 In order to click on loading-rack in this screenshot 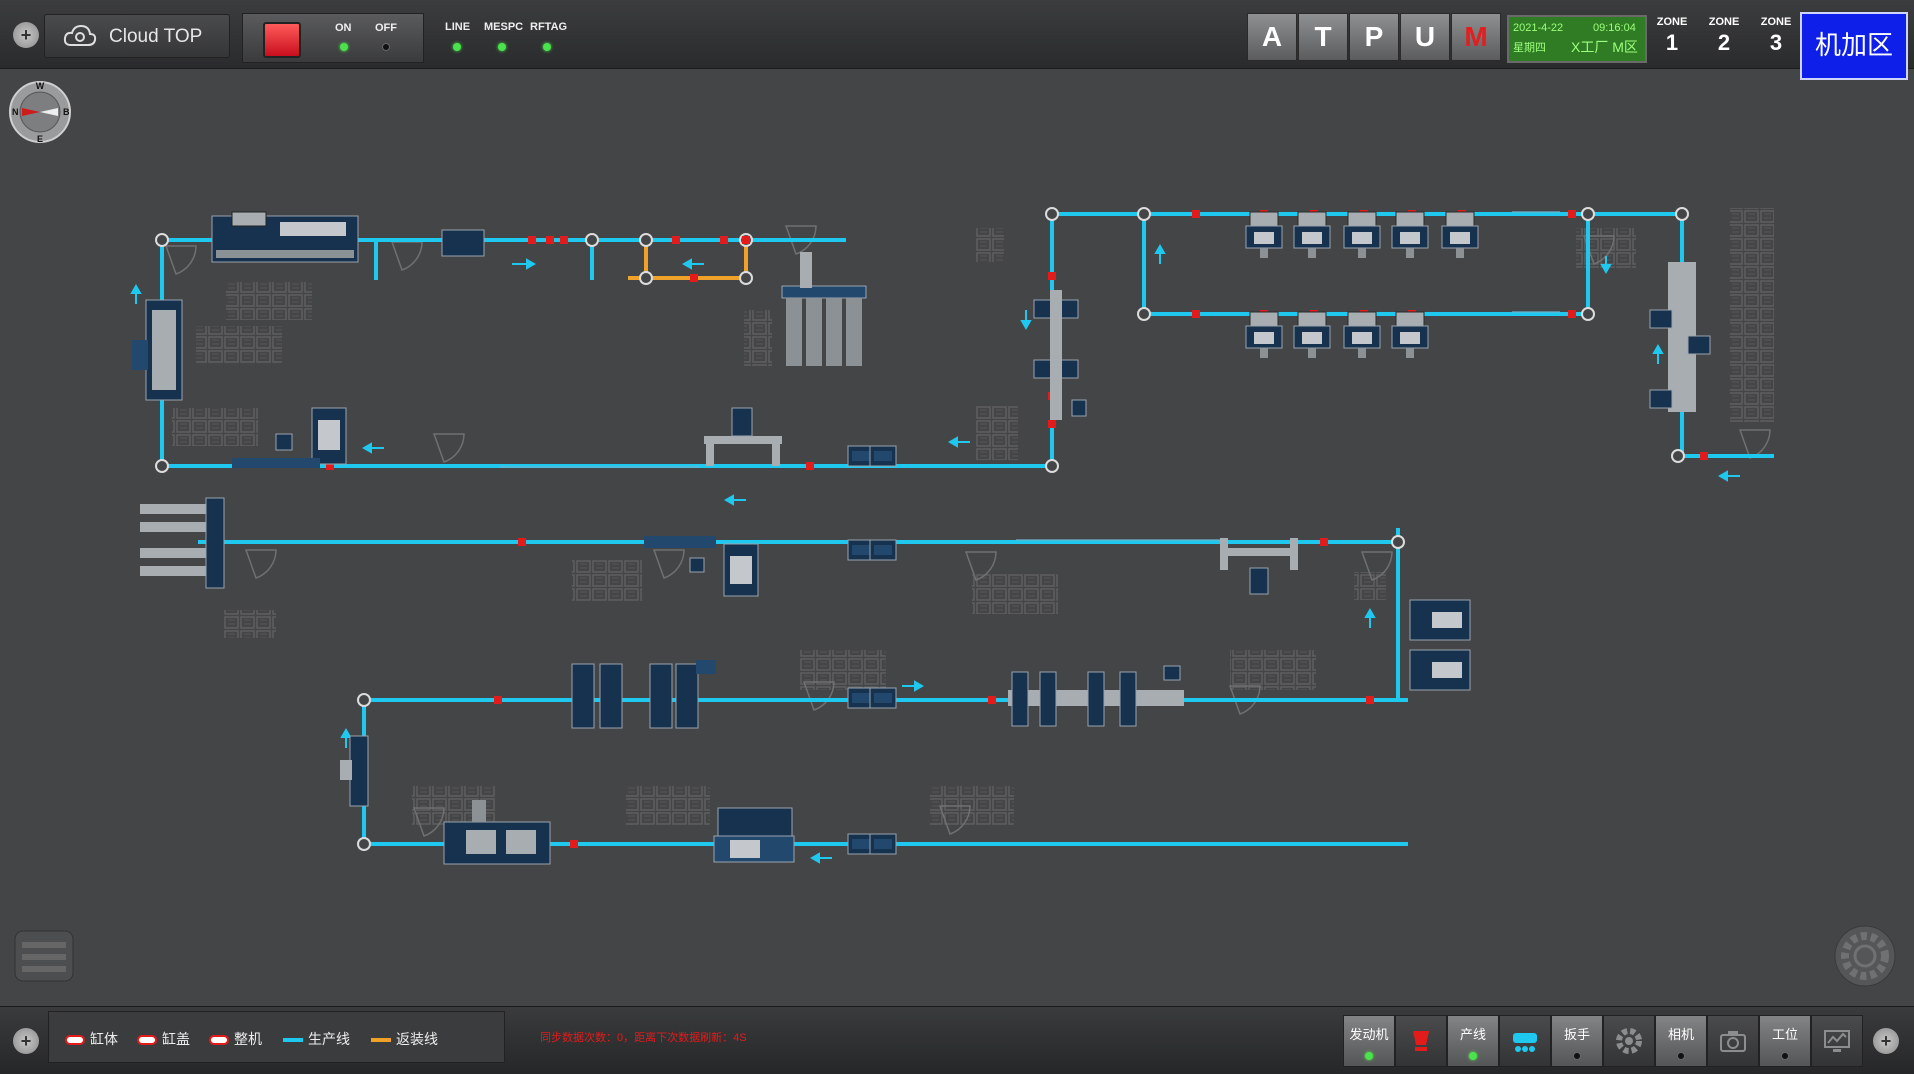, I will do `click(182, 543)`.